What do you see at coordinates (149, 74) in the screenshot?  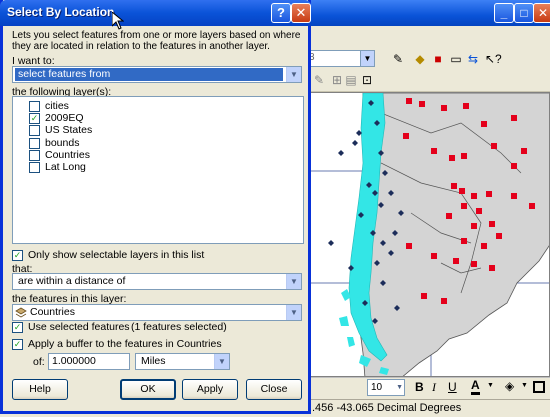 I see `selection-method-value: select features from` at bounding box center [149, 74].